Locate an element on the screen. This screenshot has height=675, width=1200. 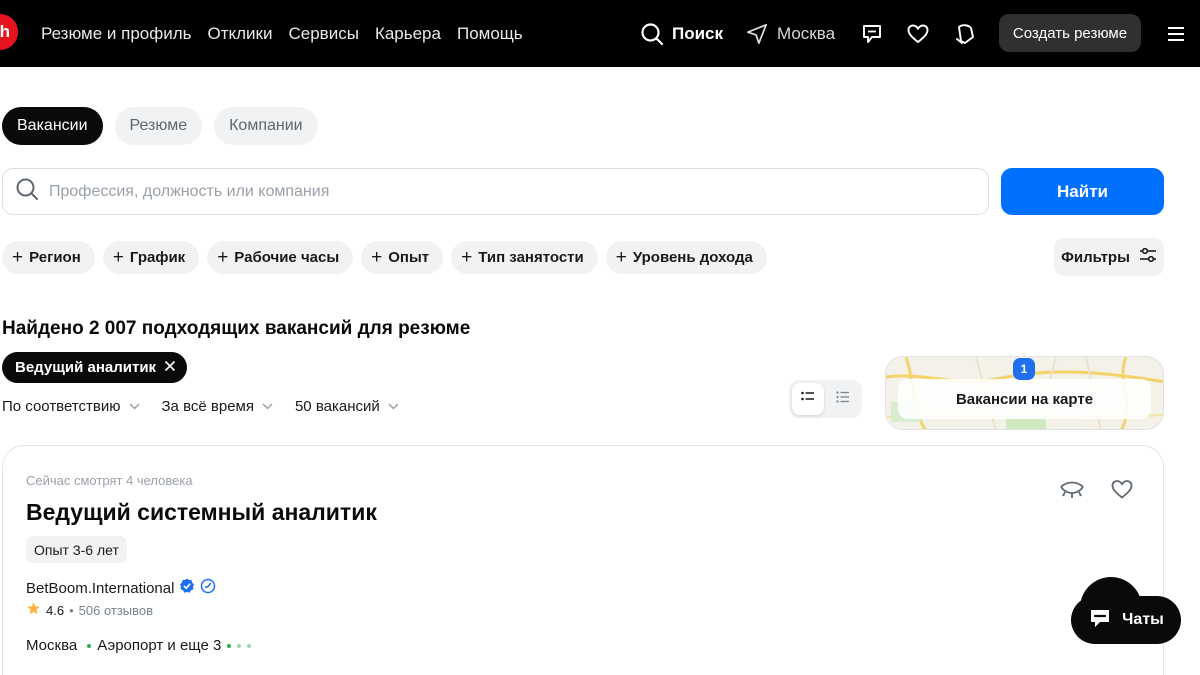
employer-rating: 4.6 • 506 отзывов is located at coordinates (89, 610).